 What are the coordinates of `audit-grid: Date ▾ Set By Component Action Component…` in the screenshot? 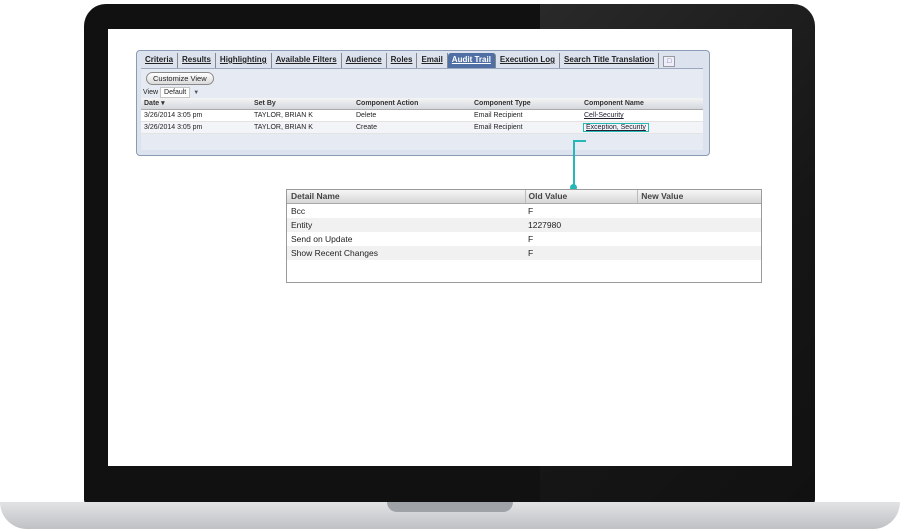 It's located at (422, 116).